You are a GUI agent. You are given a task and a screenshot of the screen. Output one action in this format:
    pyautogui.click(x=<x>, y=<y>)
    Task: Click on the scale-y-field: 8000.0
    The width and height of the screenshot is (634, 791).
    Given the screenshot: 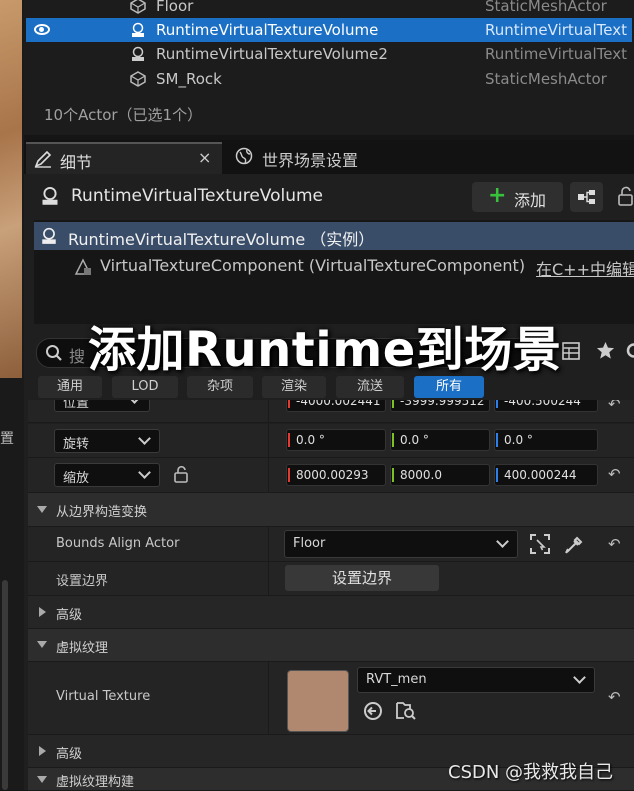 What is the action you would take?
    pyautogui.click(x=440, y=475)
    